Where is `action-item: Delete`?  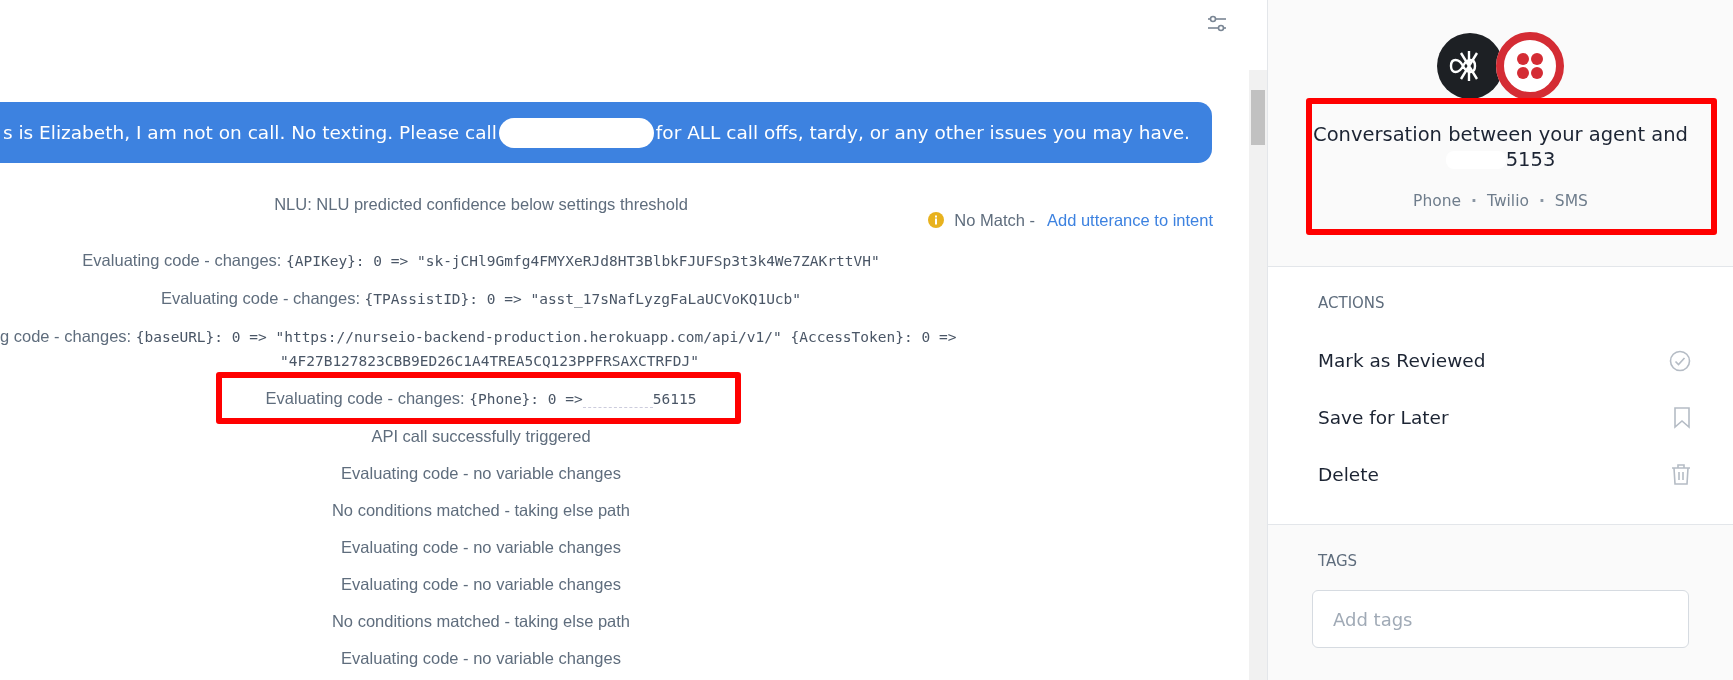 action-item: Delete is located at coordinates (1504, 474).